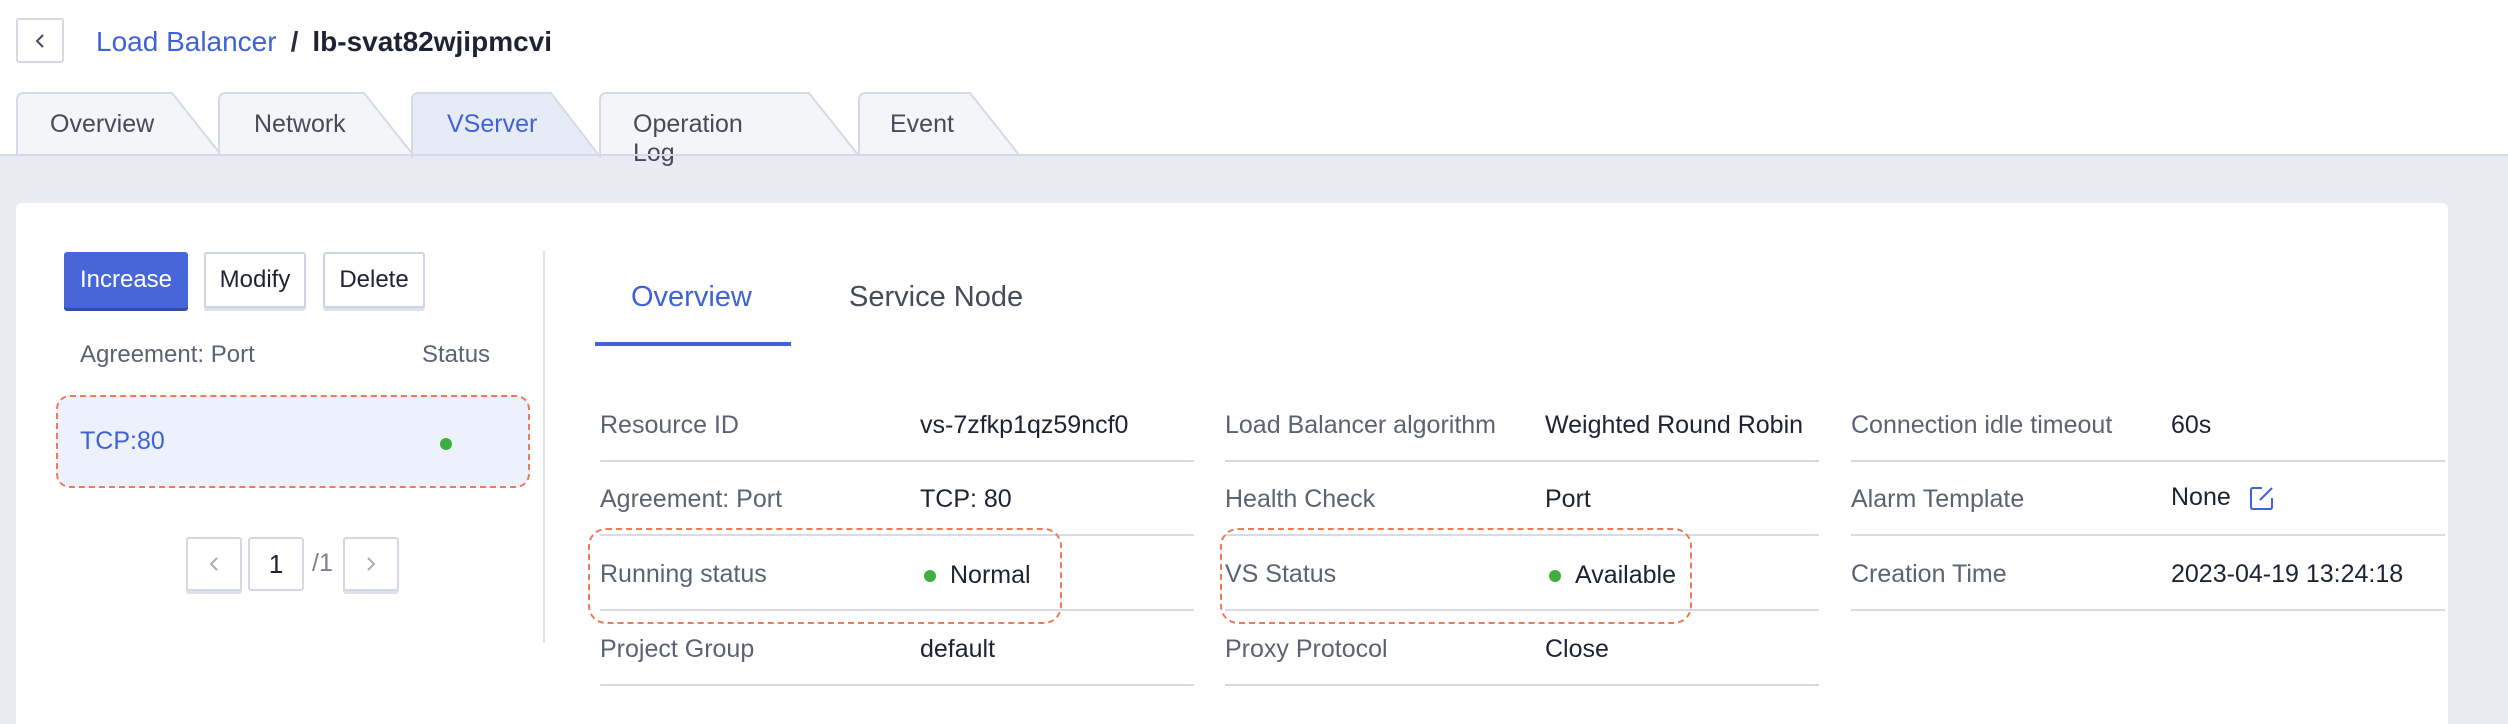  Describe the element at coordinates (691, 297) in the screenshot. I see `inner-tab-overview: Overview` at that location.